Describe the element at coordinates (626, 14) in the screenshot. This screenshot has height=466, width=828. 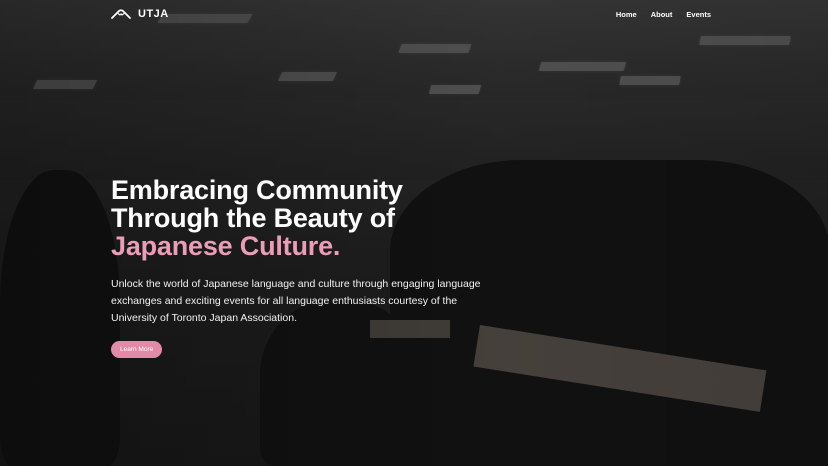
I see `nav-link-home: Home` at that location.